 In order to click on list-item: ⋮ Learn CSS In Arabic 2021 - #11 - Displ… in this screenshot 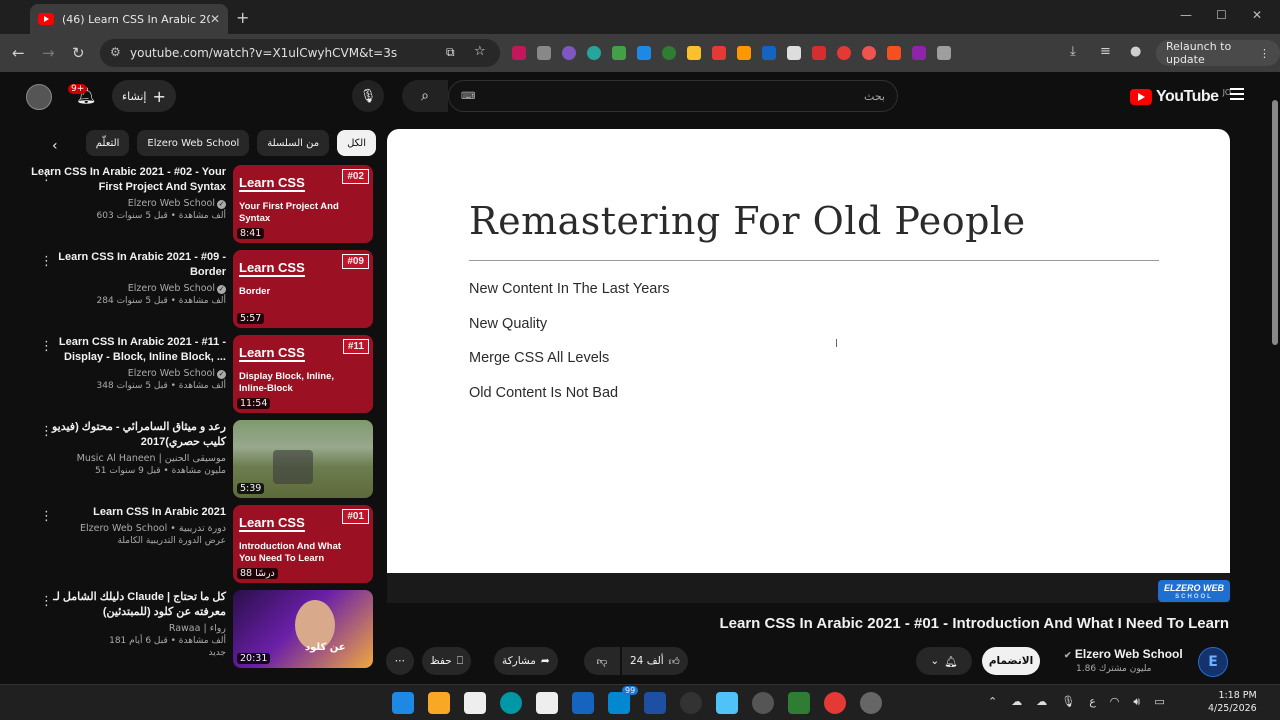, I will do `click(203, 377)`.